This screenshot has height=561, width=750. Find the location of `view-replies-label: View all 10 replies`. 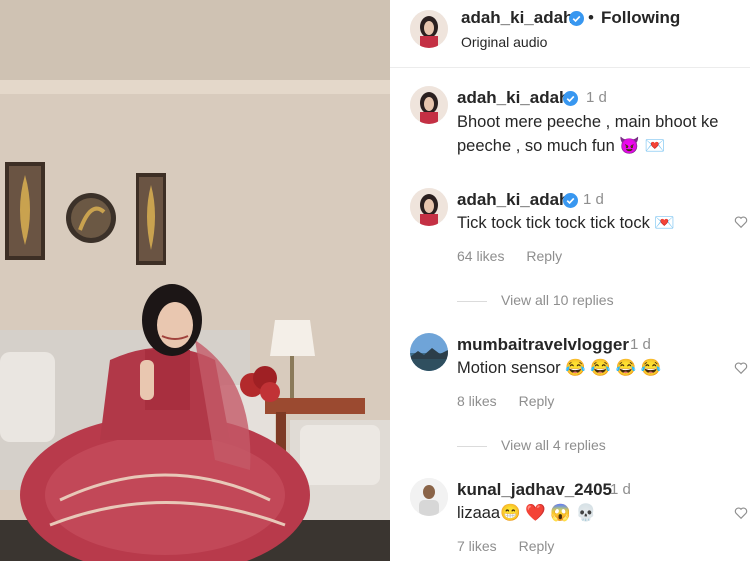

view-replies-label: View all 10 replies is located at coordinates (557, 300).